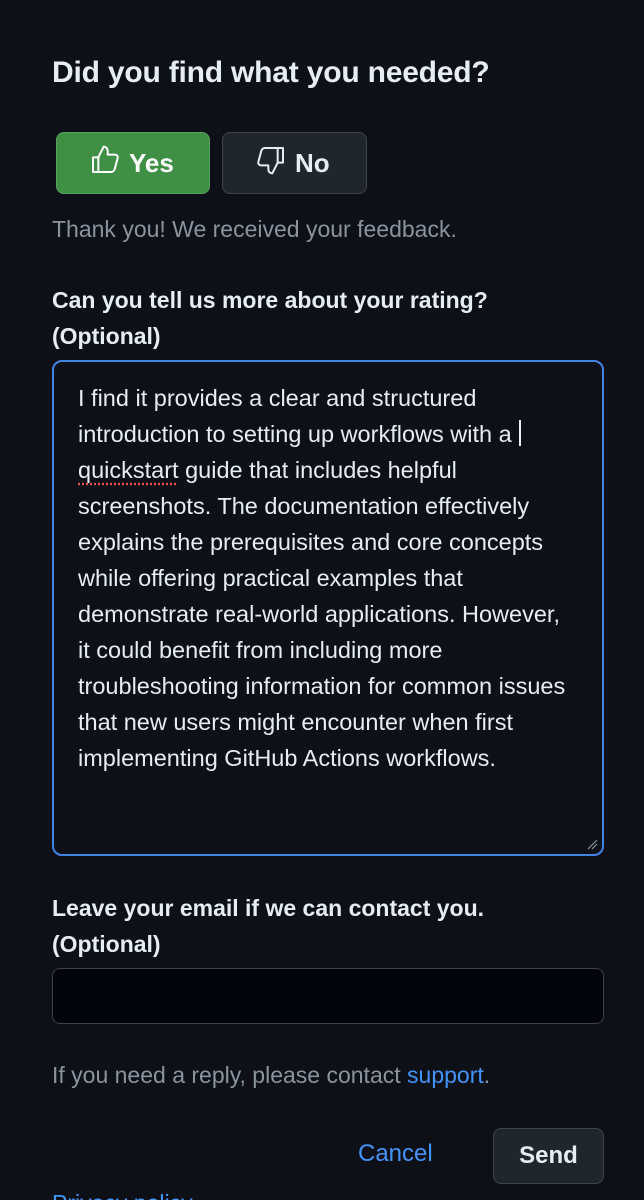 The width and height of the screenshot is (644, 1200). Describe the element at coordinates (294, 163) in the screenshot. I see `no-button: No` at that location.